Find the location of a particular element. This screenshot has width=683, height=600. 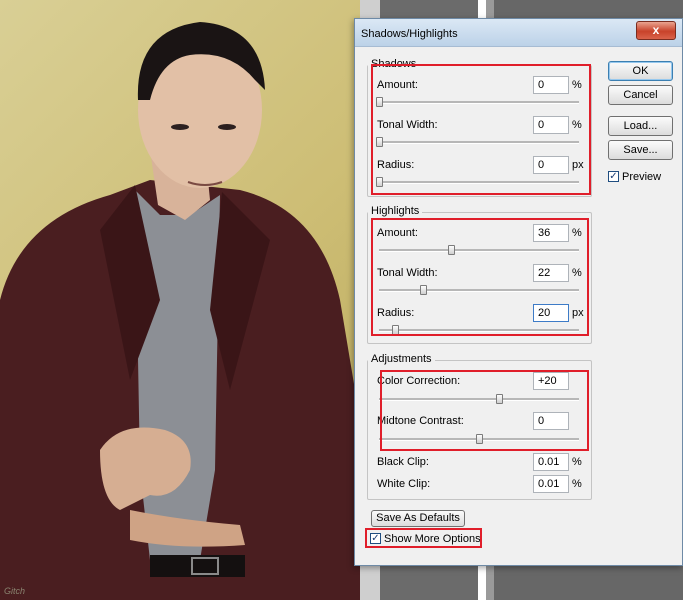

black-clip-input is located at coordinates (551, 462).